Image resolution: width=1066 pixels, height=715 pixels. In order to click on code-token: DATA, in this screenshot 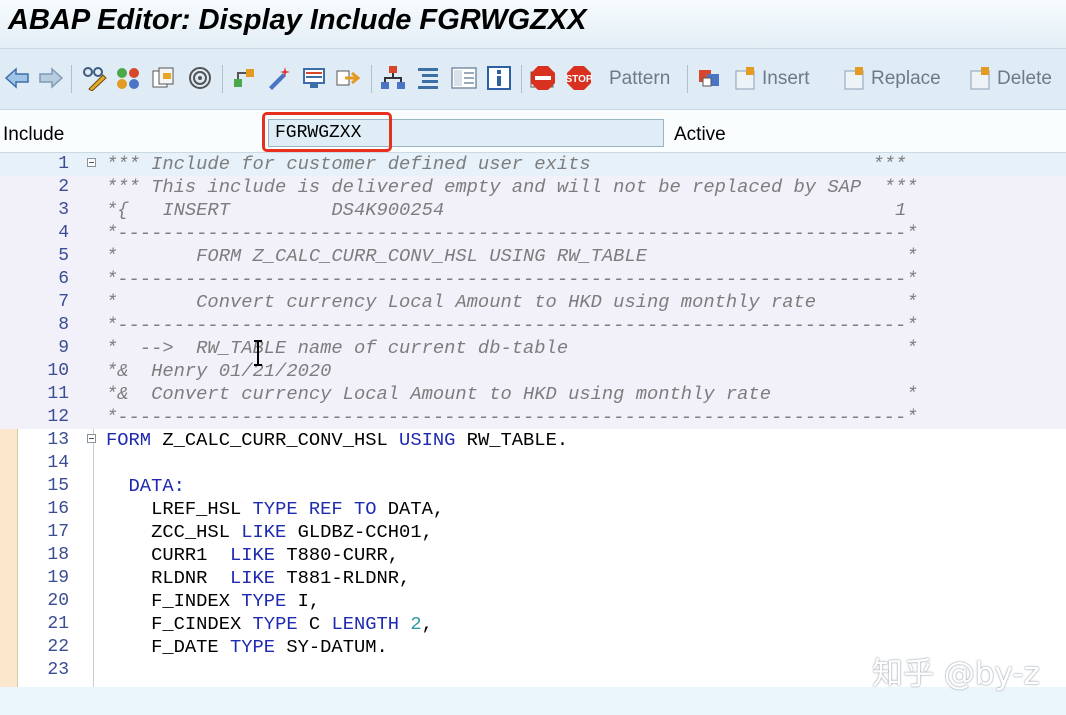, I will do `click(410, 509)`.